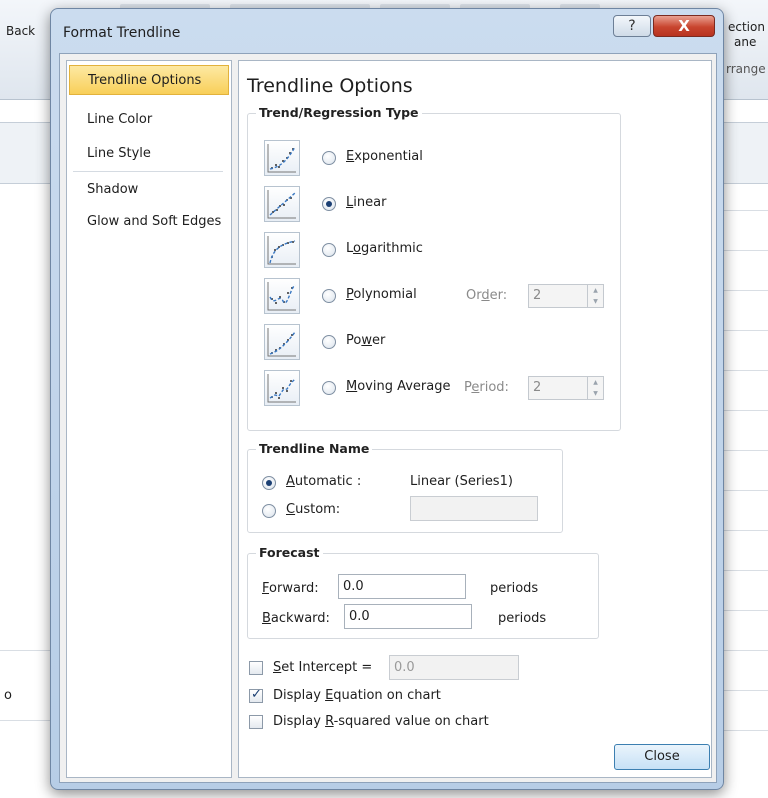  Describe the element at coordinates (329, 388) in the screenshot. I see `moving-average-radio` at that location.